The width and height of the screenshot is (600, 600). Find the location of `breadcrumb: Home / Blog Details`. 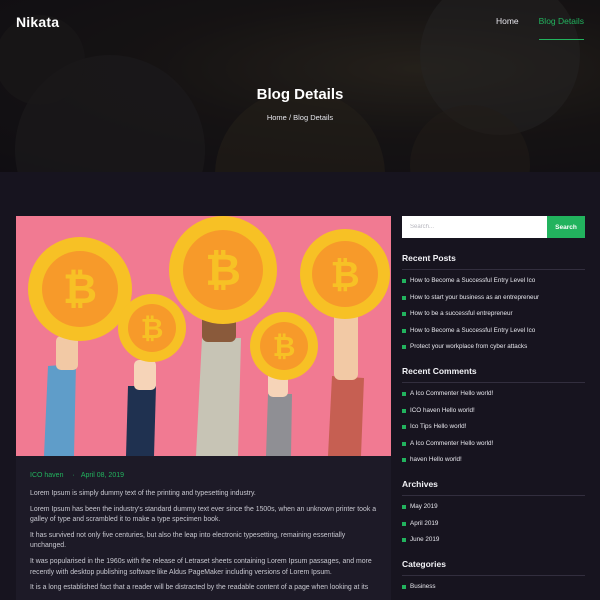

breadcrumb: Home / Blog Details is located at coordinates (300, 117).